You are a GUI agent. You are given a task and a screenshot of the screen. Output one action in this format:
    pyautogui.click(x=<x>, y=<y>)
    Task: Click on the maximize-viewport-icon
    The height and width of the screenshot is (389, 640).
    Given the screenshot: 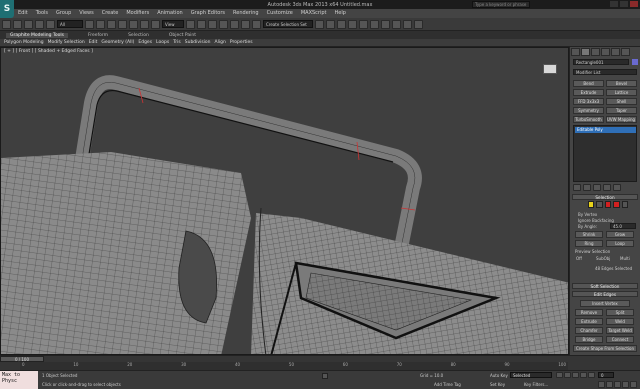 What is the action you would take?
    pyautogui.click(x=633, y=384)
    